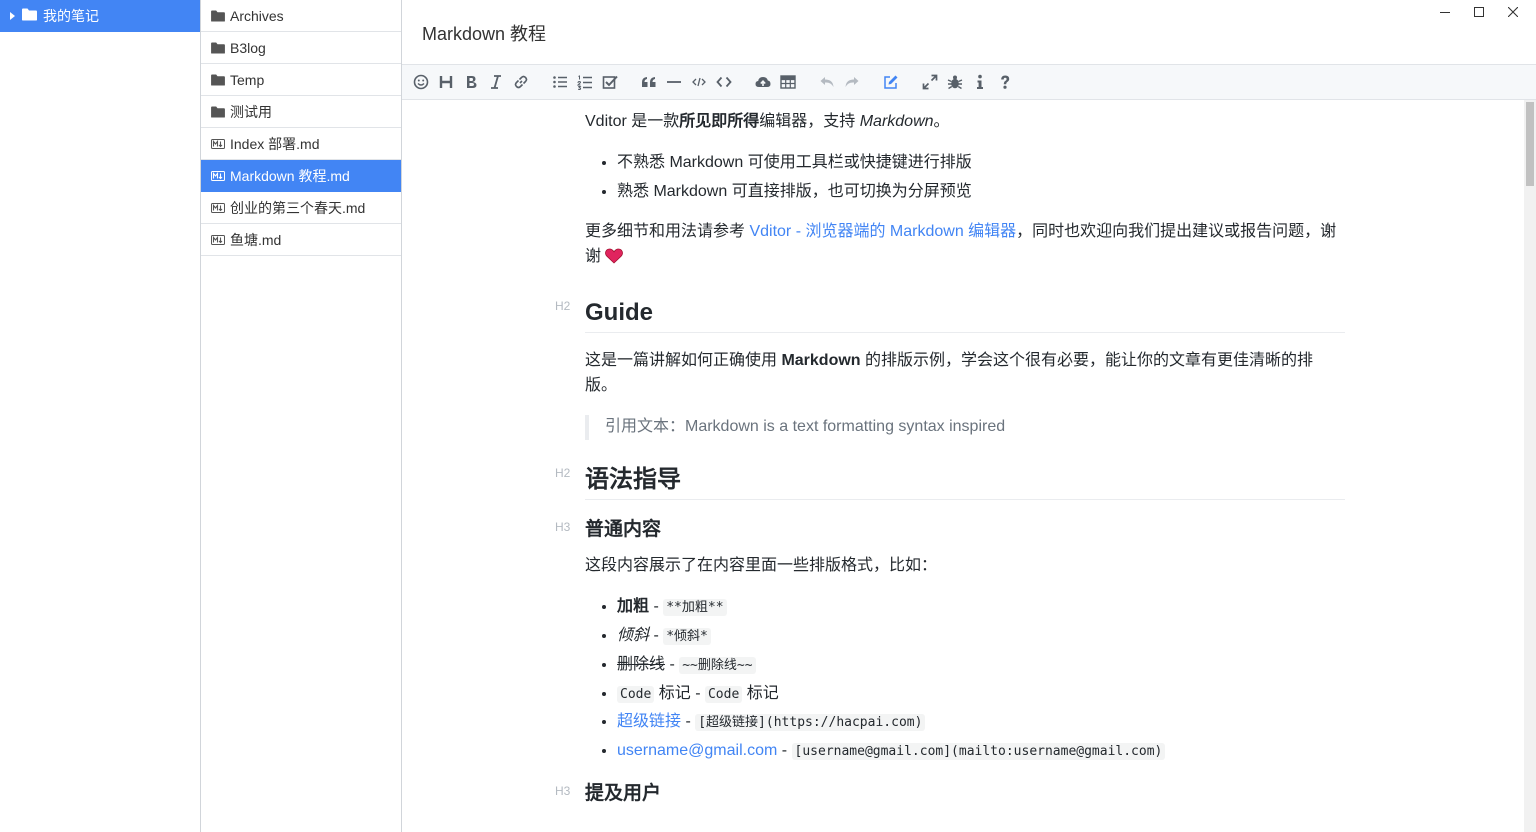 Image resolution: width=1536 pixels, height=832 pixels. I want to click on fullscreen-icon, so click(929, 82).